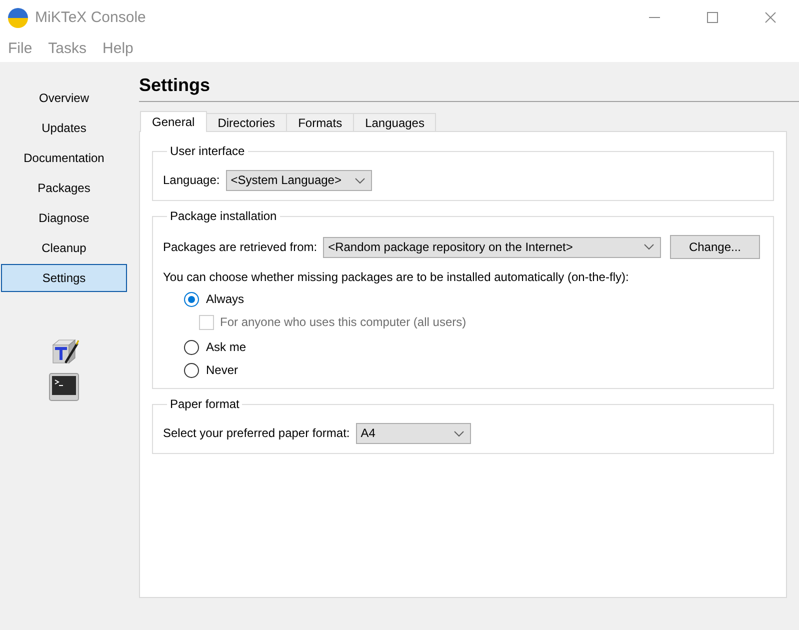  Describe the element at coordinates (64, 351) in the screenshot. I see `pen-block-icon` at that location.